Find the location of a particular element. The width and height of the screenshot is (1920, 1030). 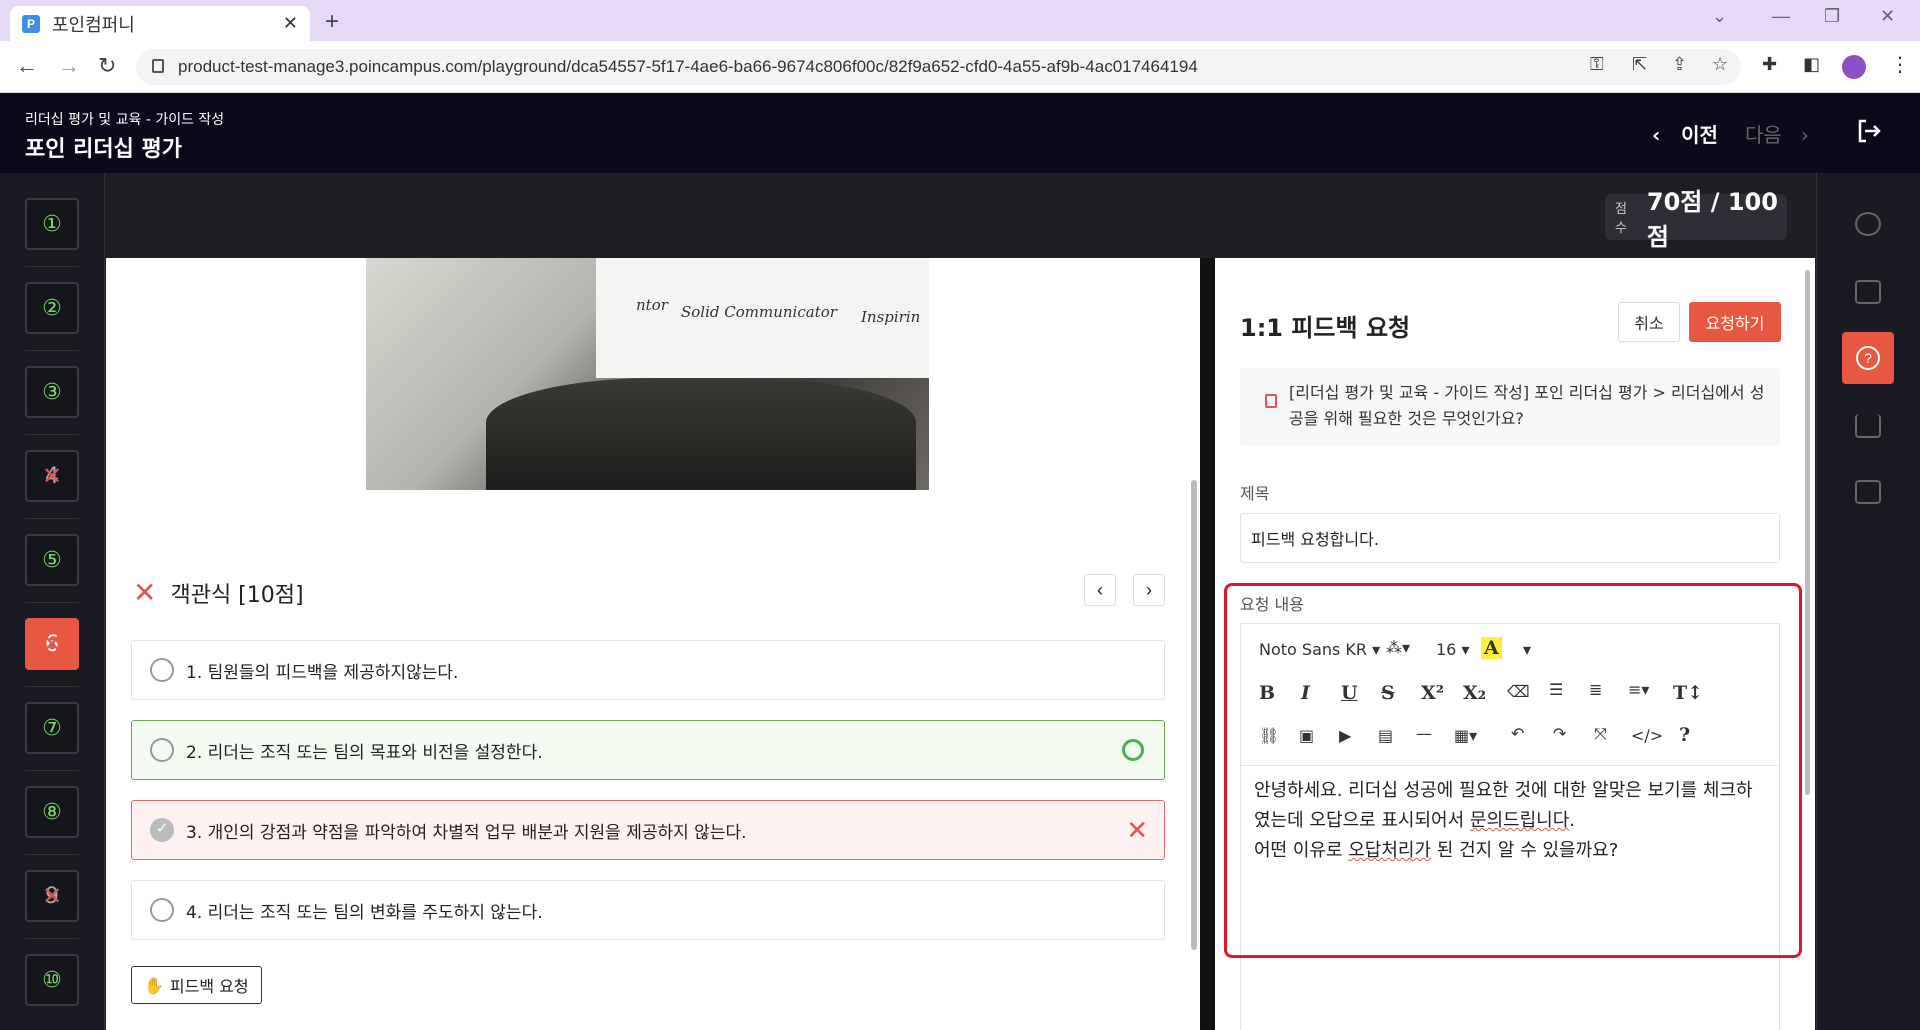

cancel-button: 취소 is located at coordinates (1649, 322).